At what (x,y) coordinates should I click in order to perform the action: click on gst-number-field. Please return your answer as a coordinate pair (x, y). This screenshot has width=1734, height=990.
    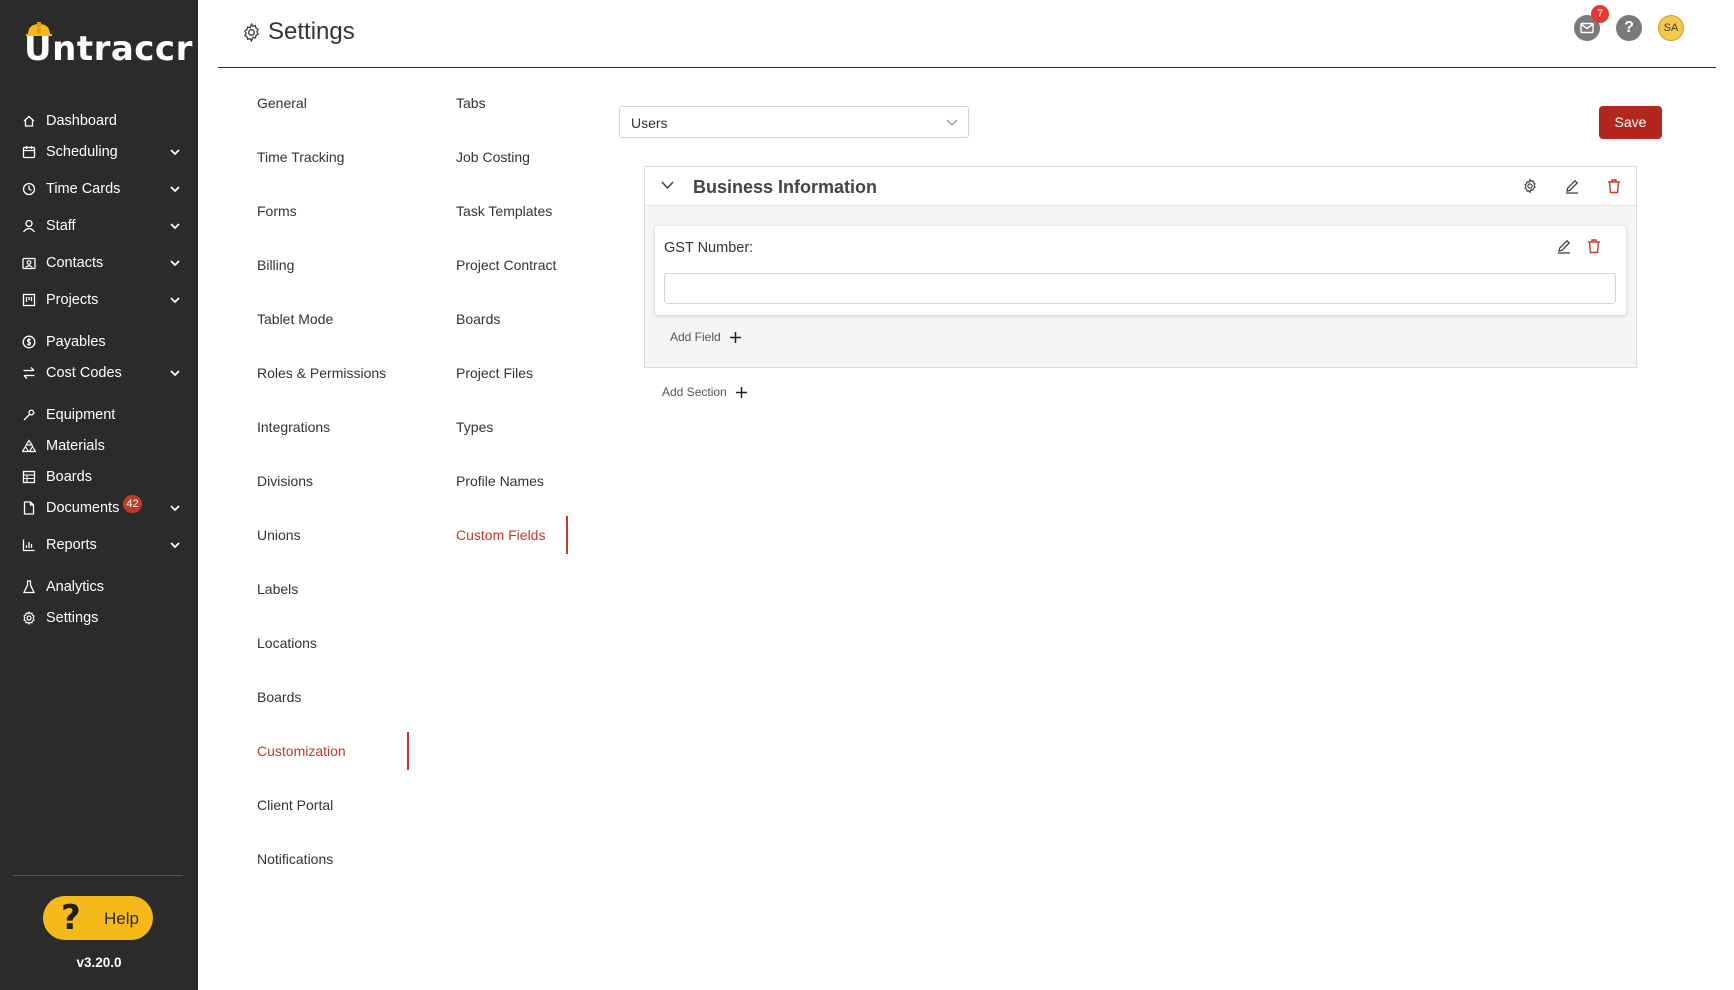
    Looking at the image, I should click on (1140, 288).